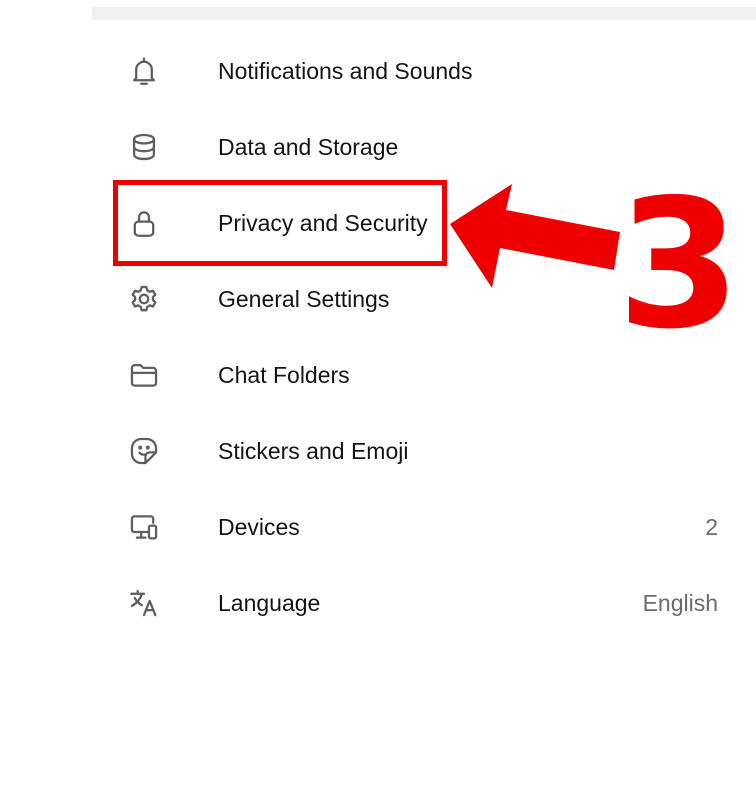  I want to click on top-divider-strip, so click(424, 13).